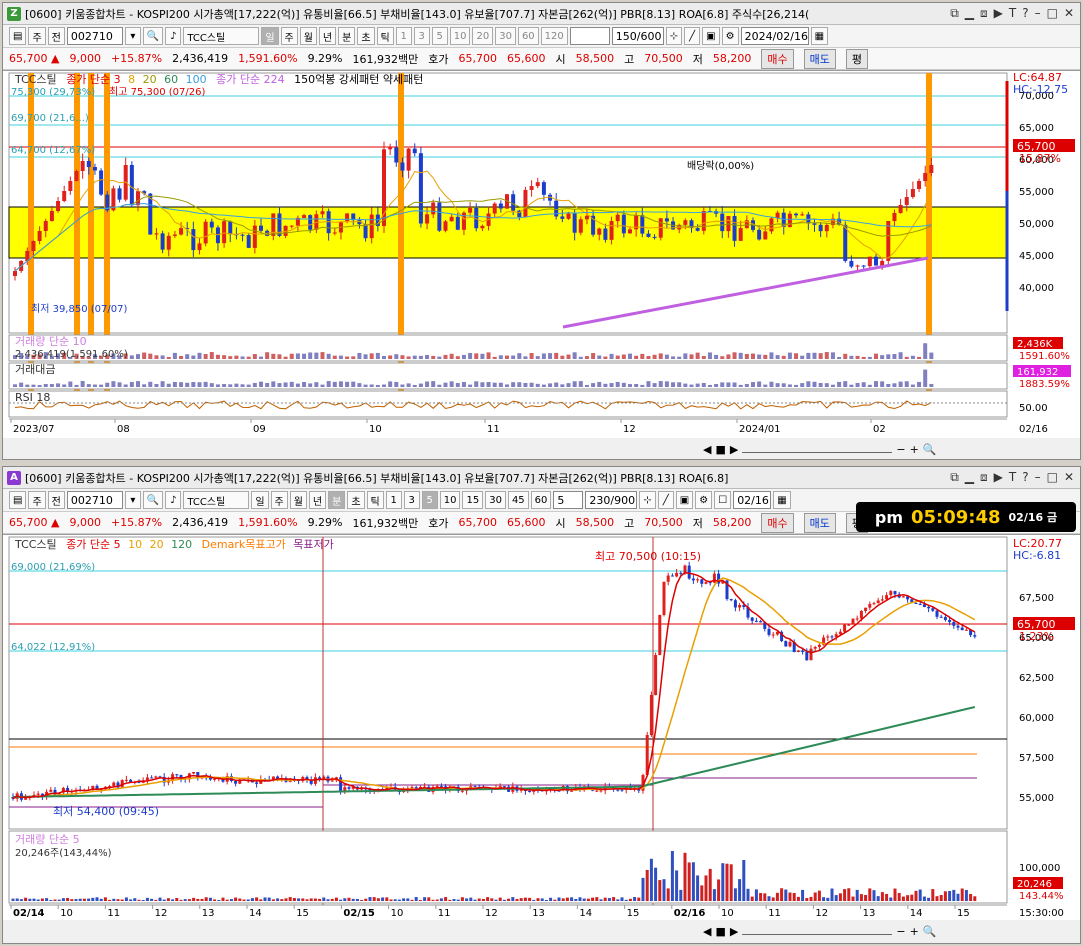 Image resolution: width=1083 pixels, height=946 pixels. I want to click on date-input: 2024/02/16, so click(774, 36).